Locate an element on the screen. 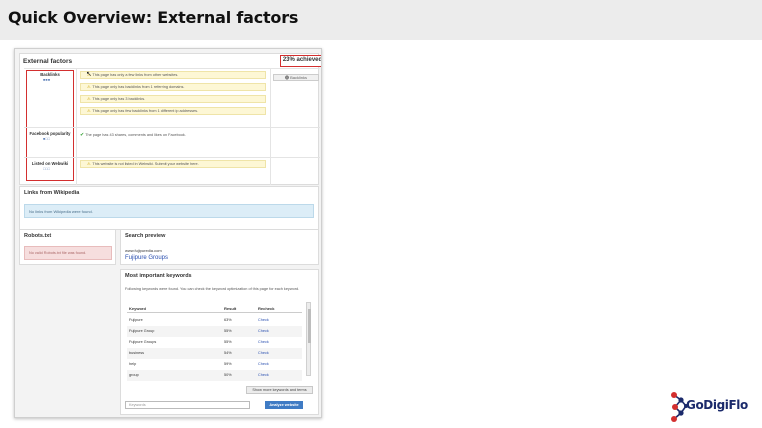 This screenshot has height=428, width=762. keyword-cell: Fujipure is located at coordinates (136, 320).